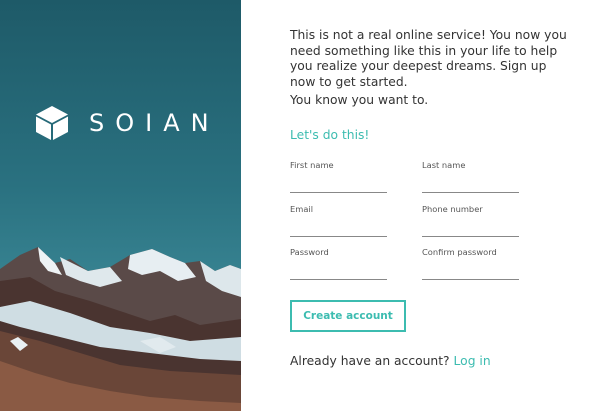 This screenshot has width=600, height=411. Describe the element at coordinates (444, 165) in the screenshot. I see `last-name-label: Last name` at that location.